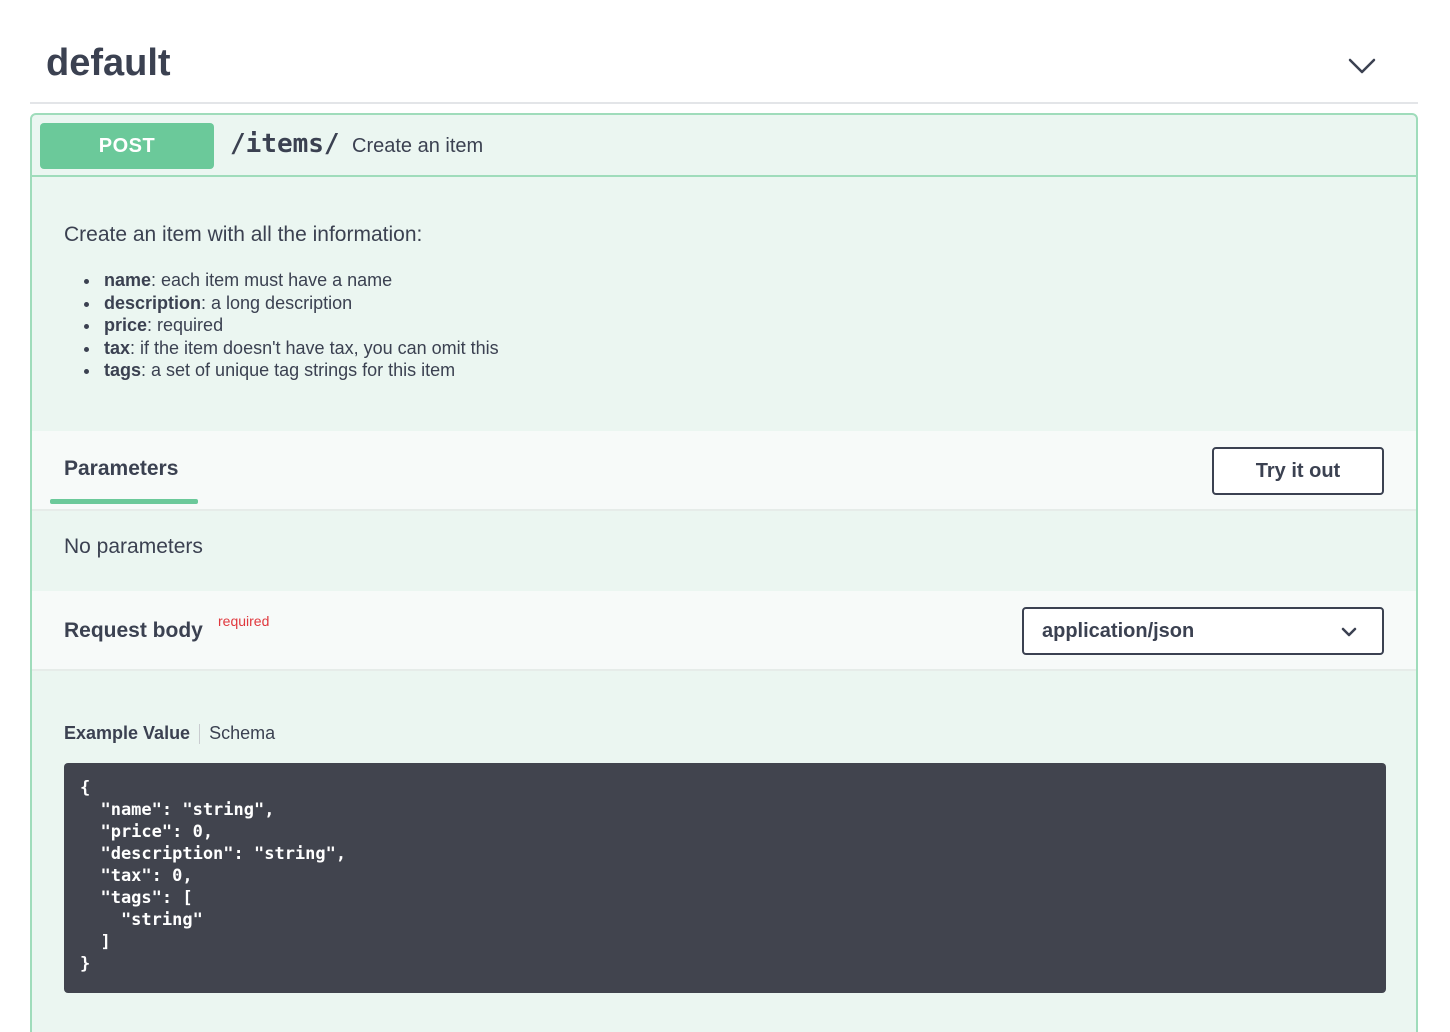  What do you see at coordinates (128, 280) in the screenshot?
I see `field-term: name` at bounding box center [128, 280].